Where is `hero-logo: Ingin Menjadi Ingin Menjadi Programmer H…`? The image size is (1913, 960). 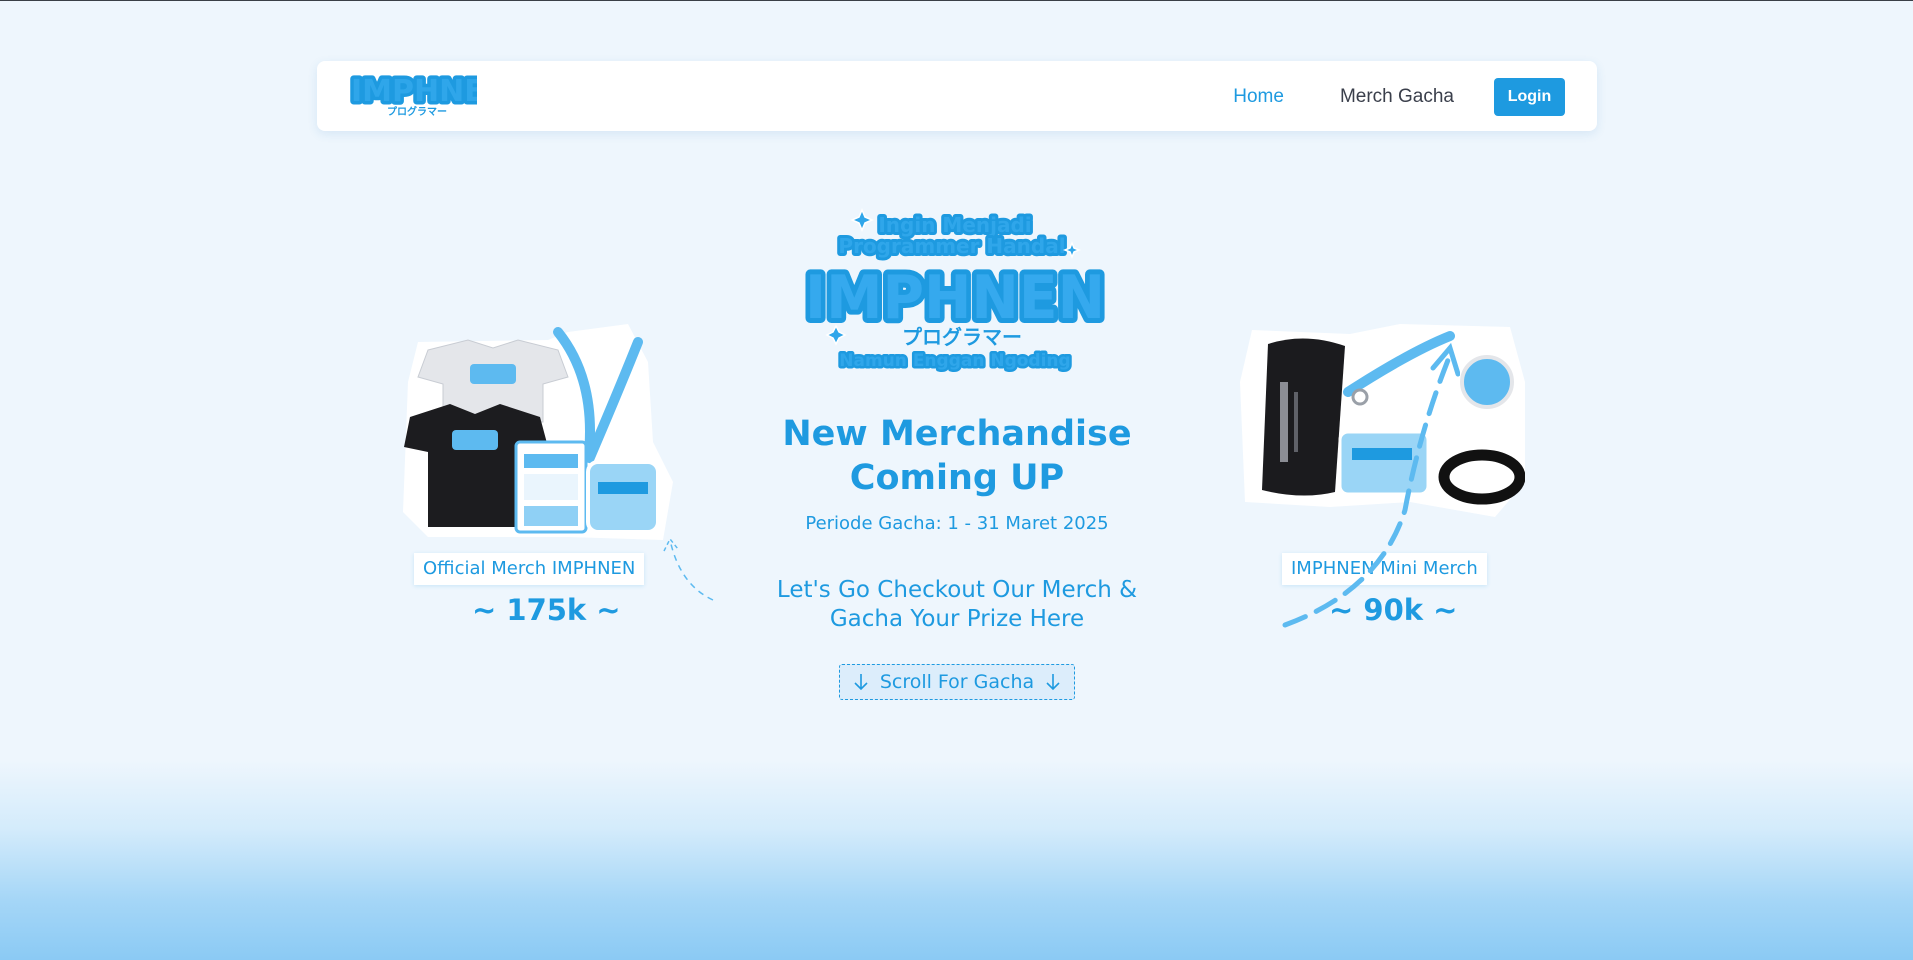 hero-logo: Ingin Menjadi Ingin Menjadi Programmer H… is located at coordinates (955, 291).